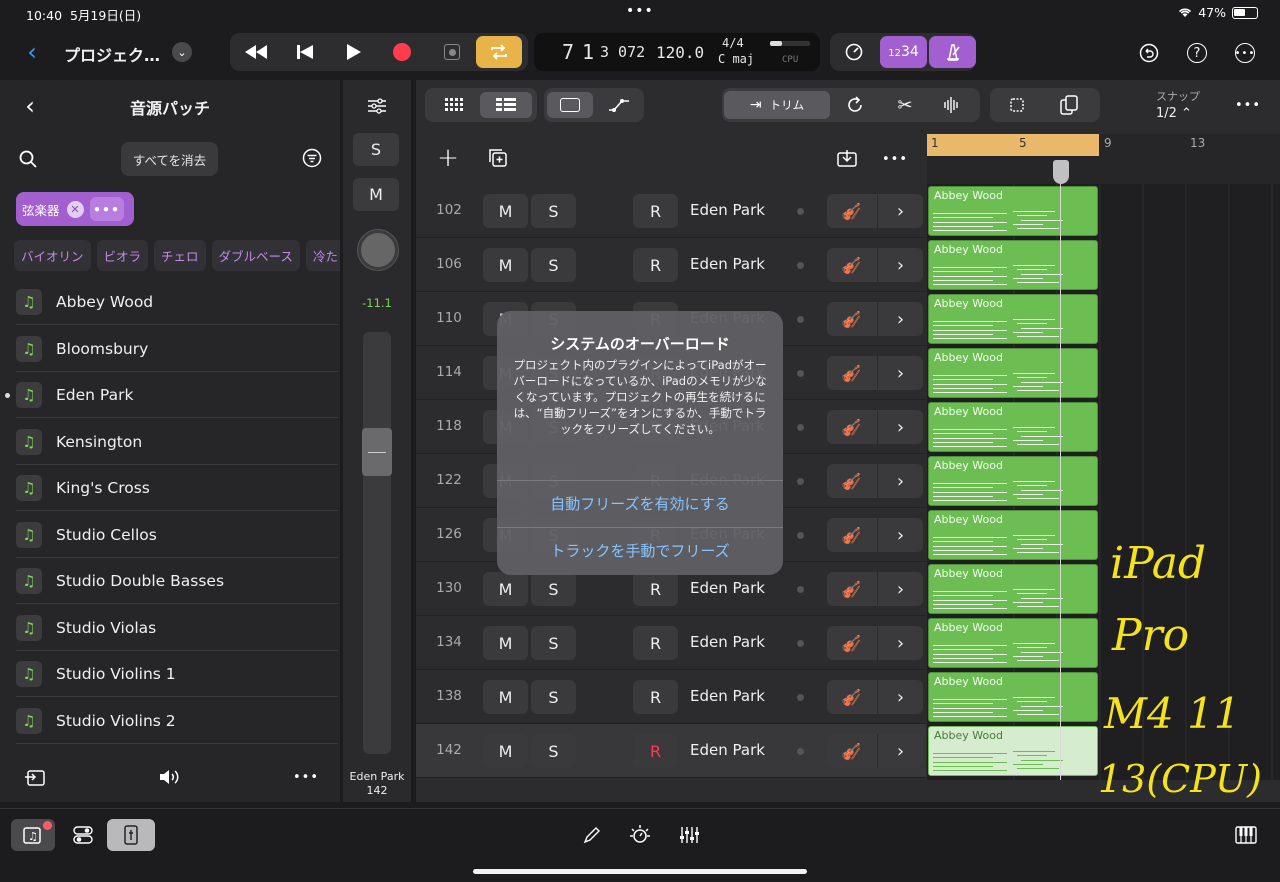 Image resolution: width=1280 pixels, height=882 pixels. I want to click on manual-freeze-button: トラックを手動でフリーズ, so click(640, 550).